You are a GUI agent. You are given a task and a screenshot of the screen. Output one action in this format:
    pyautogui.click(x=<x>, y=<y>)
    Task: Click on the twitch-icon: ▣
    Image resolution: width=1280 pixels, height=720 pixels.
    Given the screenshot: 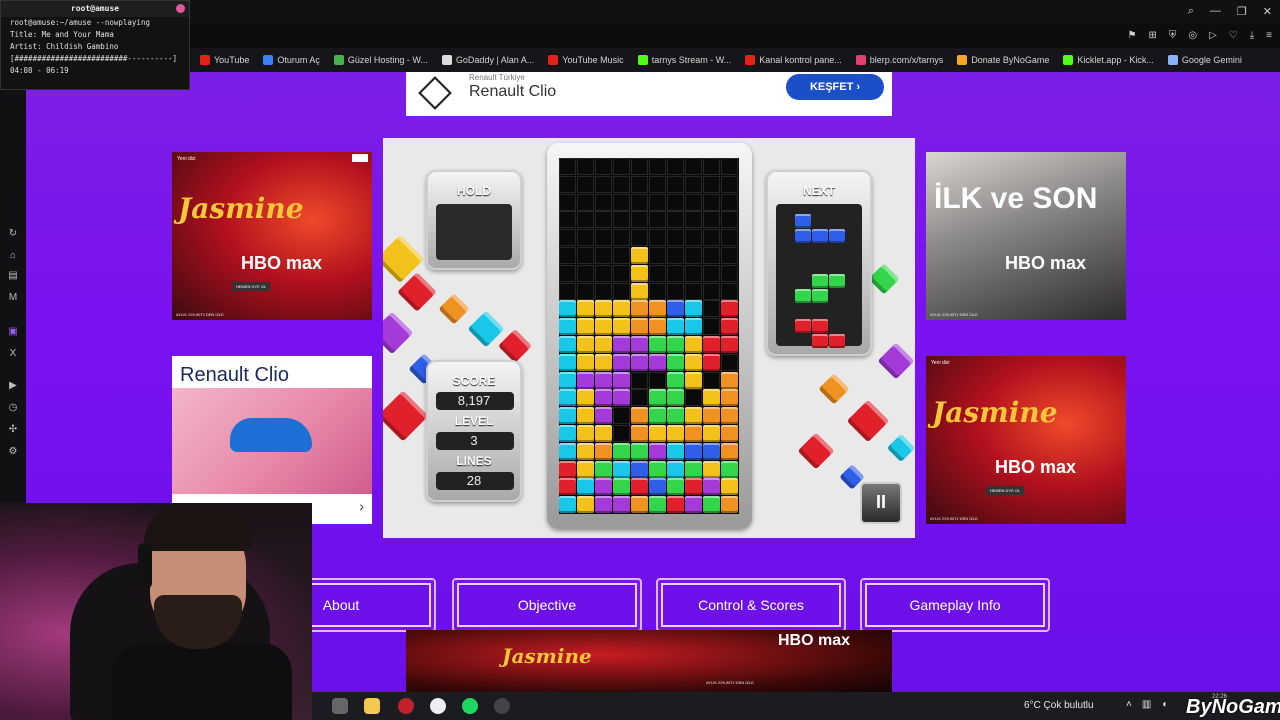 What is the action you would take?
    pyautogui.click(x=13, y=332)
    